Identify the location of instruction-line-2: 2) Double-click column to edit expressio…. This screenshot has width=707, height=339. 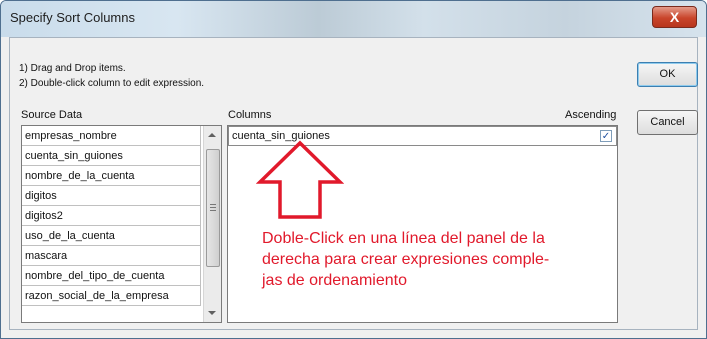
(112, 83).